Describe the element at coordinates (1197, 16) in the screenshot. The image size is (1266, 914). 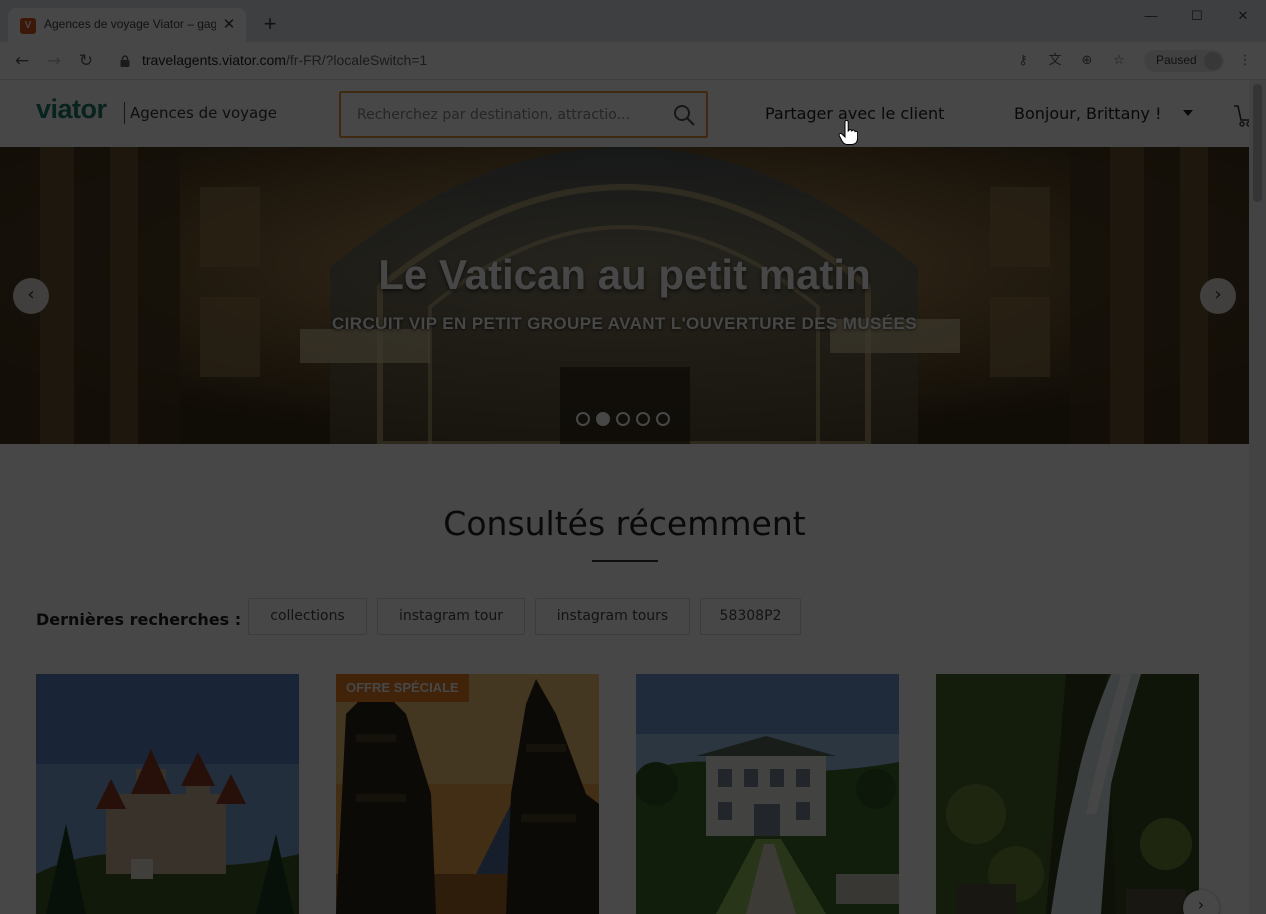
I see `maximize-icon: ☐` at that location.